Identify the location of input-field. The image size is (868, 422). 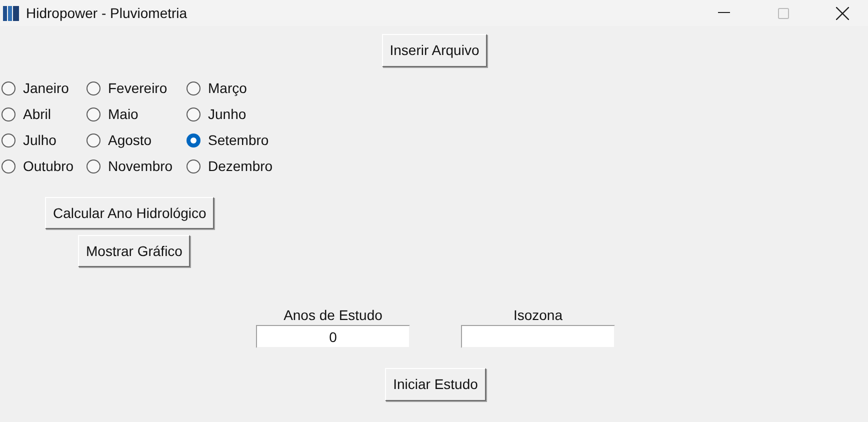
(538, 336).